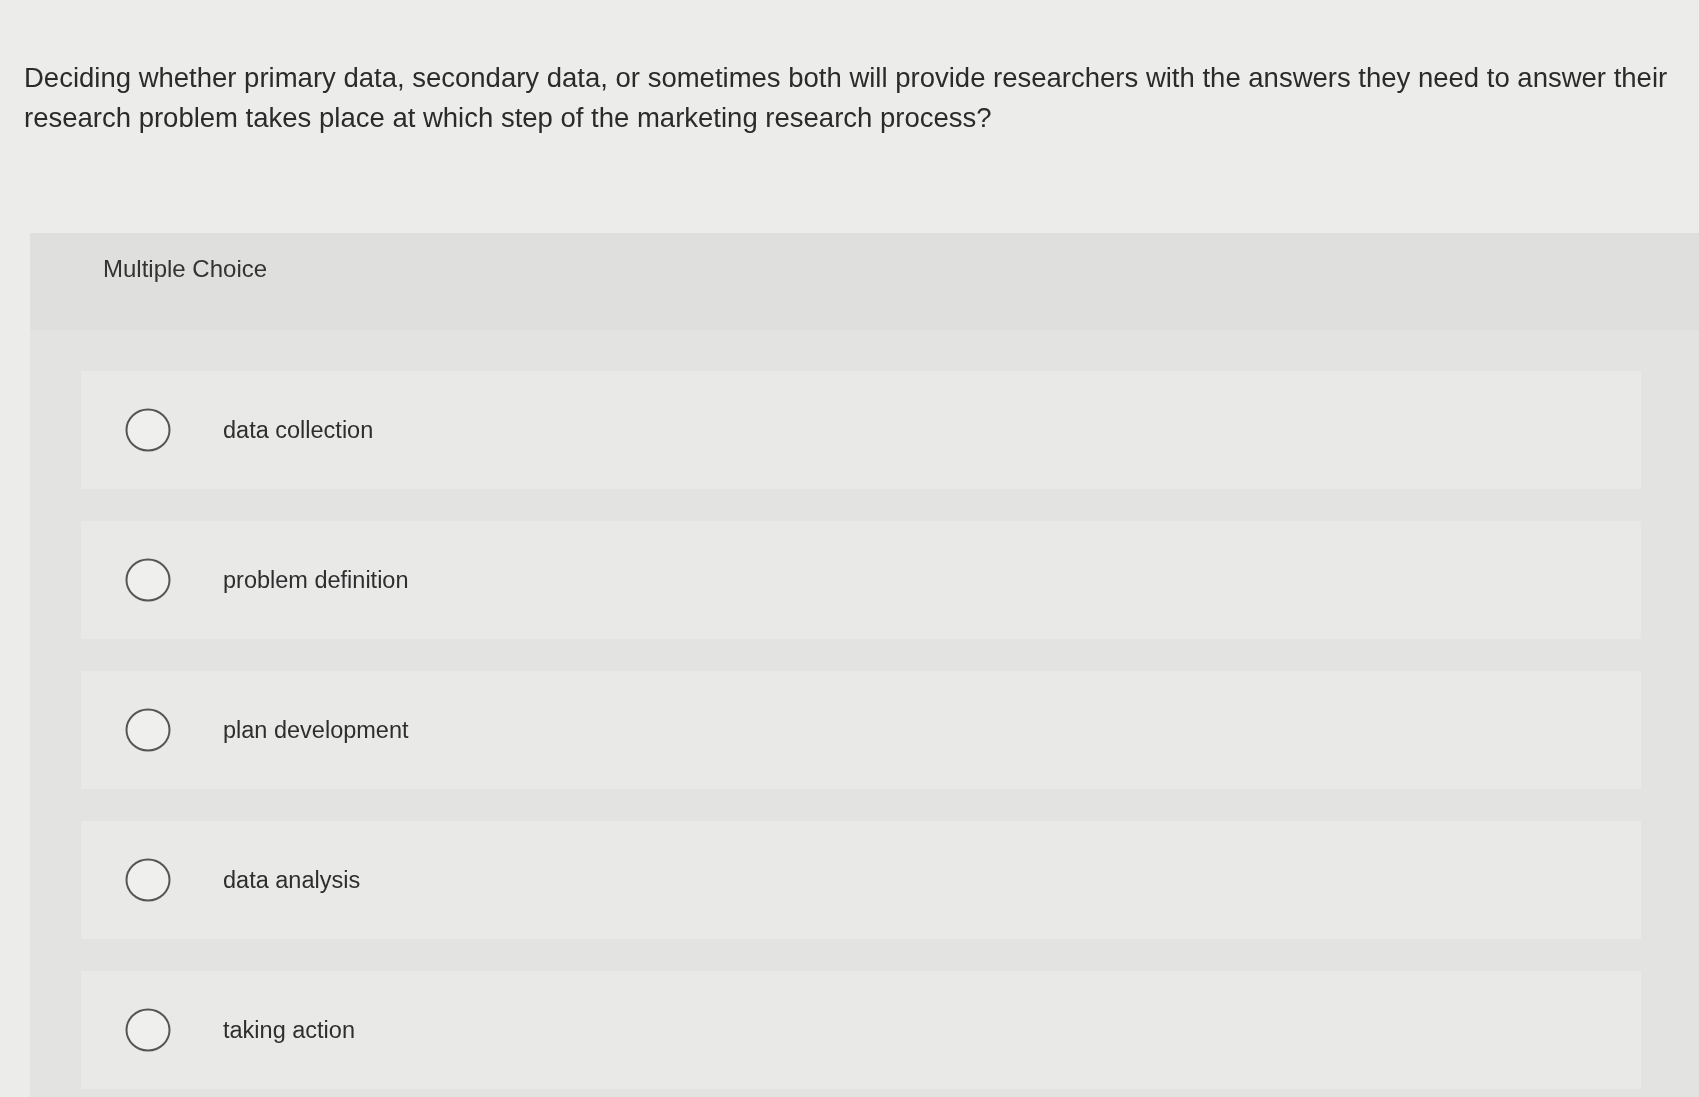 This screenshot has width=1699, height=1097. What do you see at coordinates (861, 880) in the screenshot?
I see `answer-option: data analysis` at bounding box center [861, 880].